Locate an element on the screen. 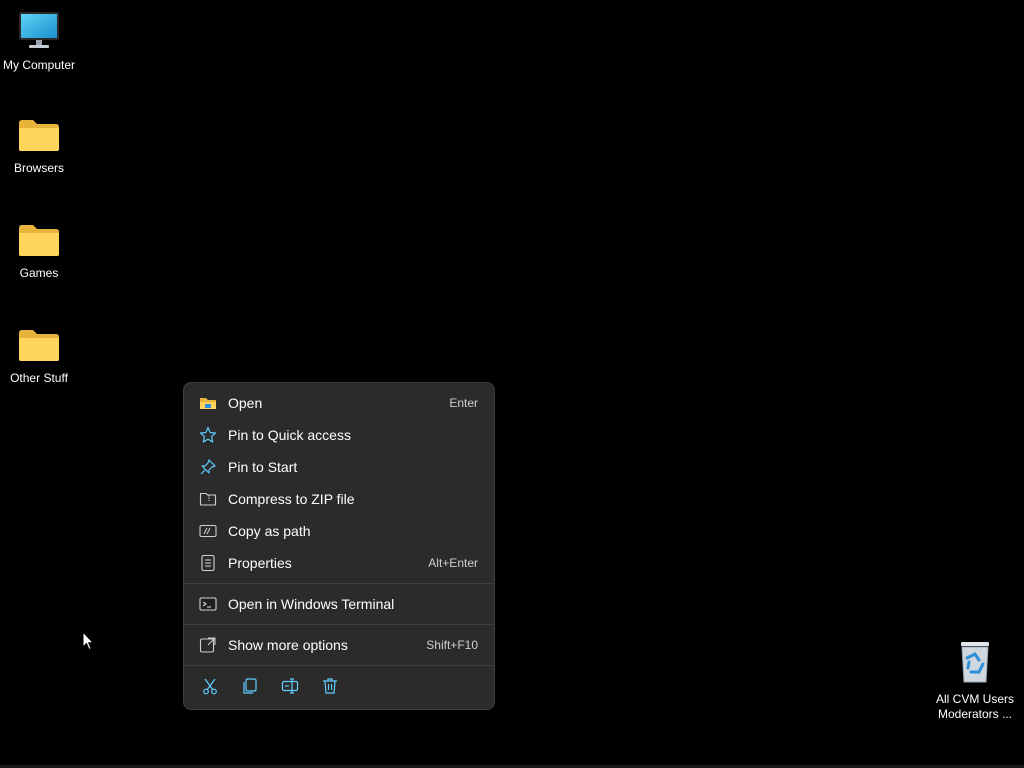 This screenshot has width=1024, height=768. copy-icon is located at coordinates (250, 688).